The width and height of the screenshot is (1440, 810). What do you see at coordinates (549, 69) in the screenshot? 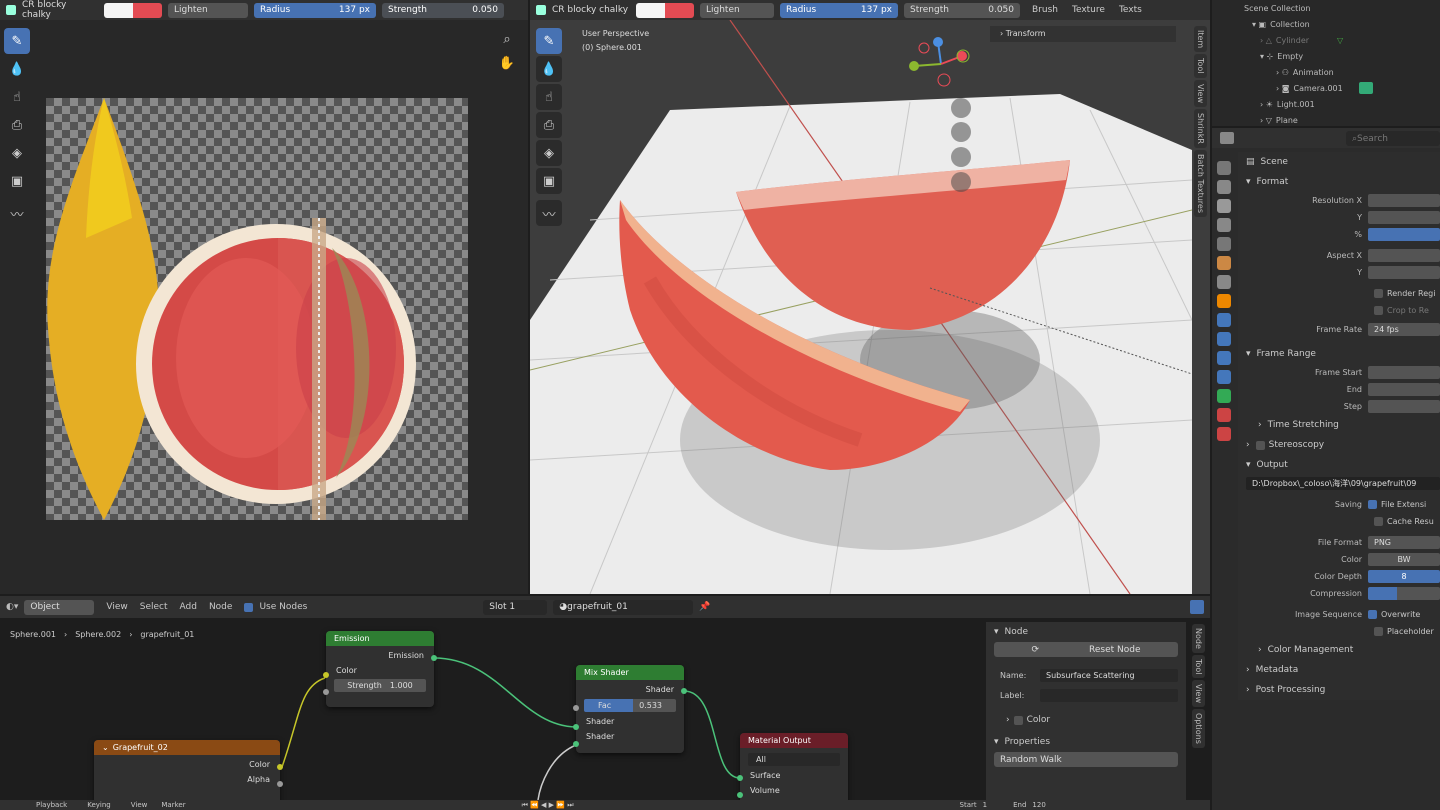
I see `vp-soften-tool-icon: 💧` at bounding box center [549, 69].